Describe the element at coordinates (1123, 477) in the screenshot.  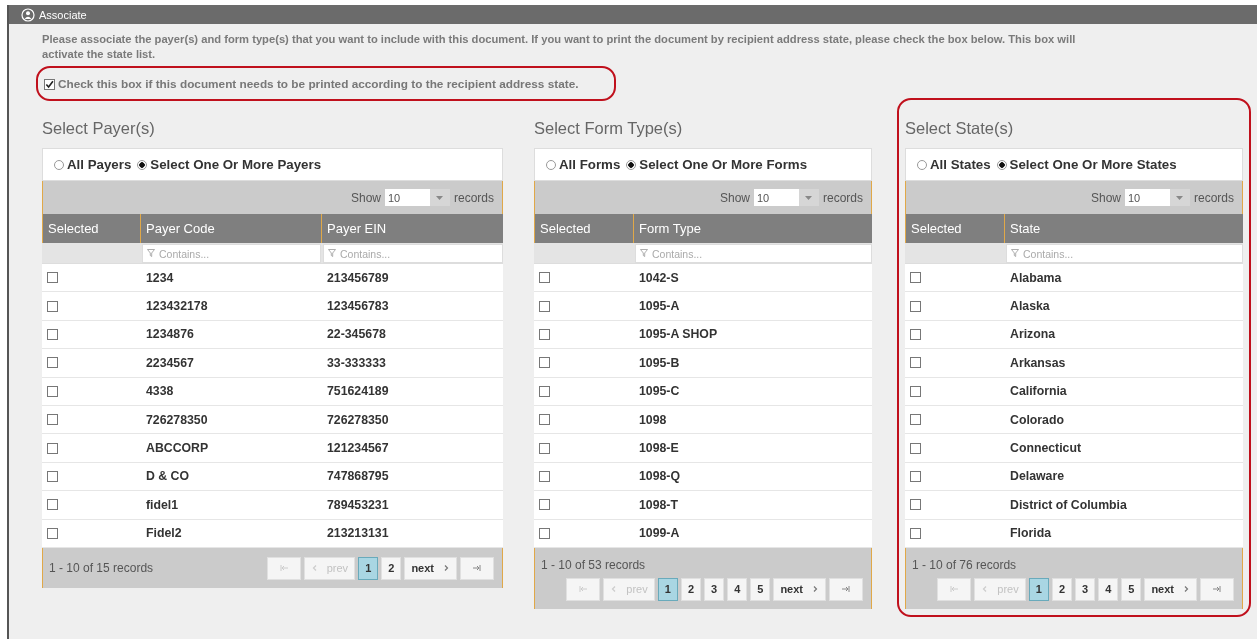
I see `table-cell: Delaware` at that location.